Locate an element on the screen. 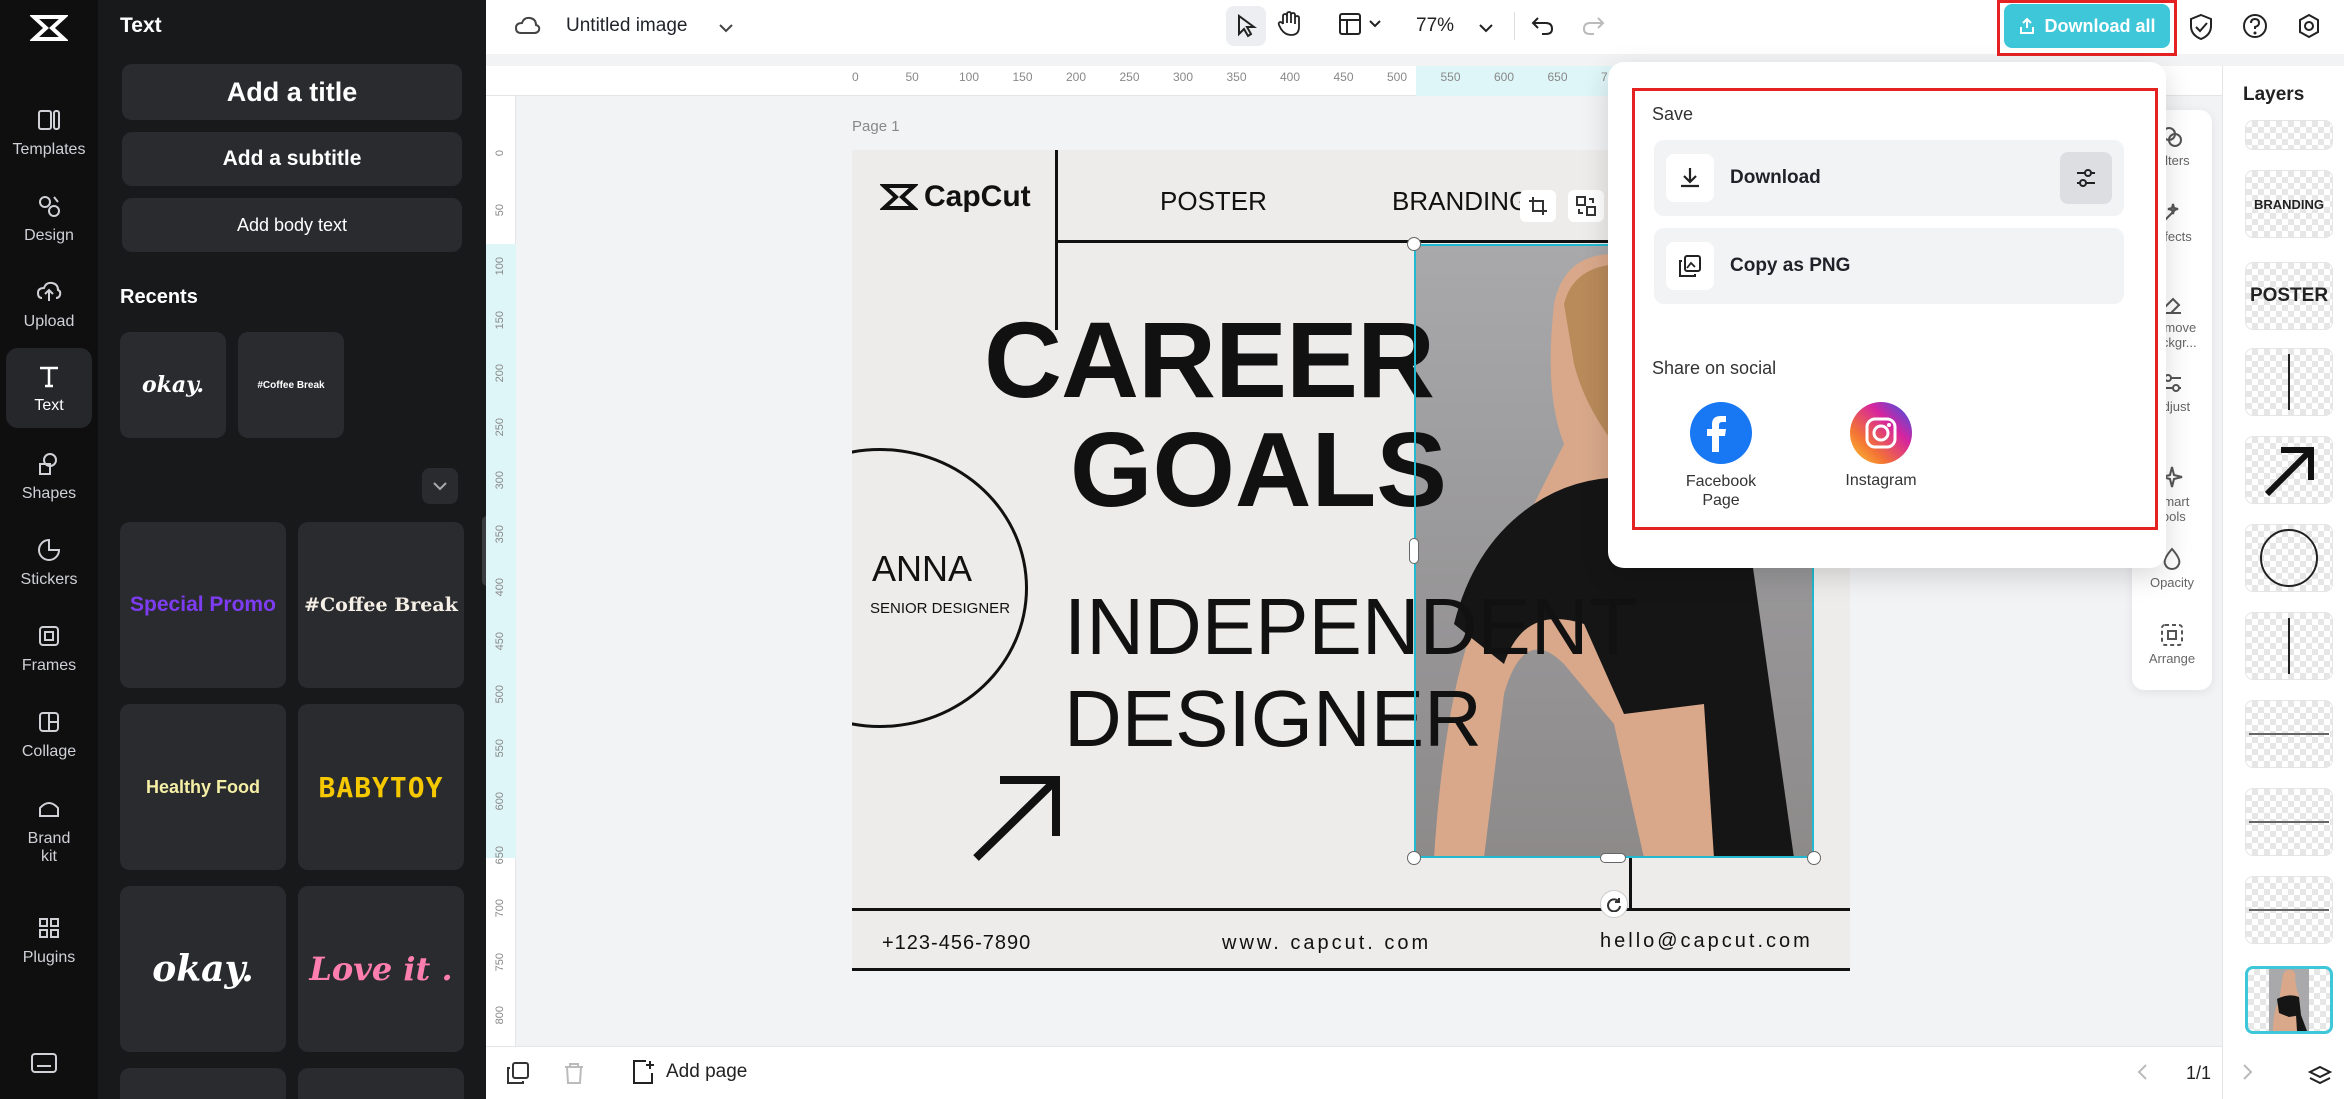 Image resolution: width=2344 pixels, height=1099 pixels. redo-button is located at coordinates (1593, 27).